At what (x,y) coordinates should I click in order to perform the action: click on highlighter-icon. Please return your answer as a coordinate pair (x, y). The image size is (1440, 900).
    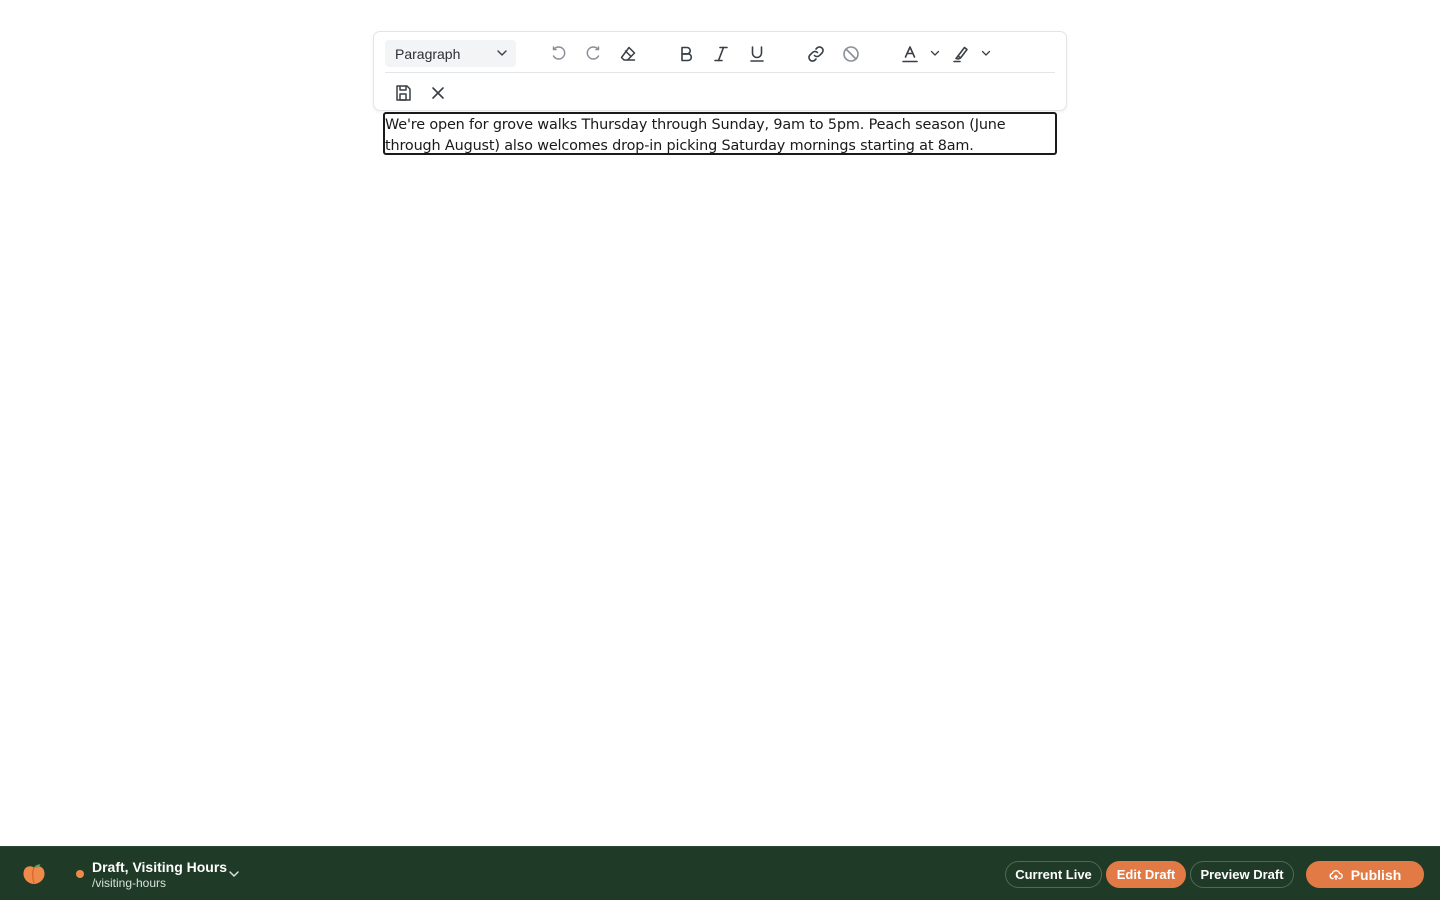
    Looking at the image, I should click on (960, 54).